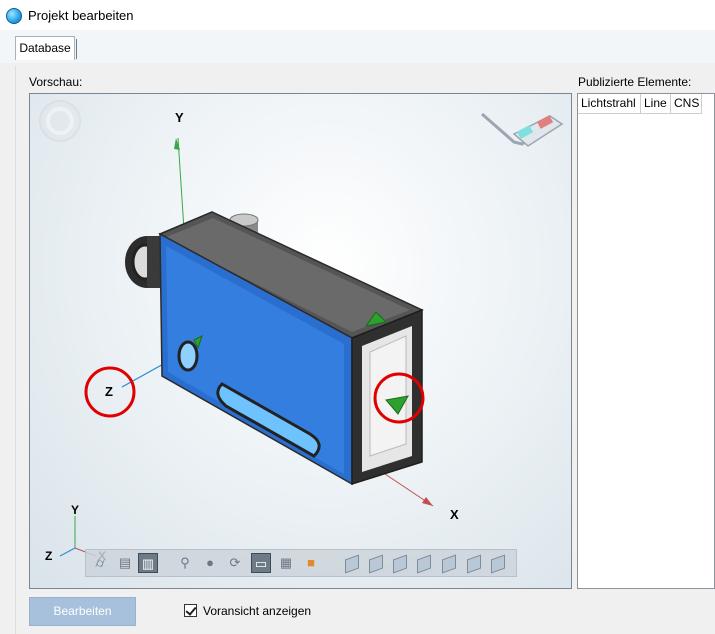 This screenshot has height=634, width=715. I want to click on cylinder-outline-icon: ⌭, so click(100, 563).